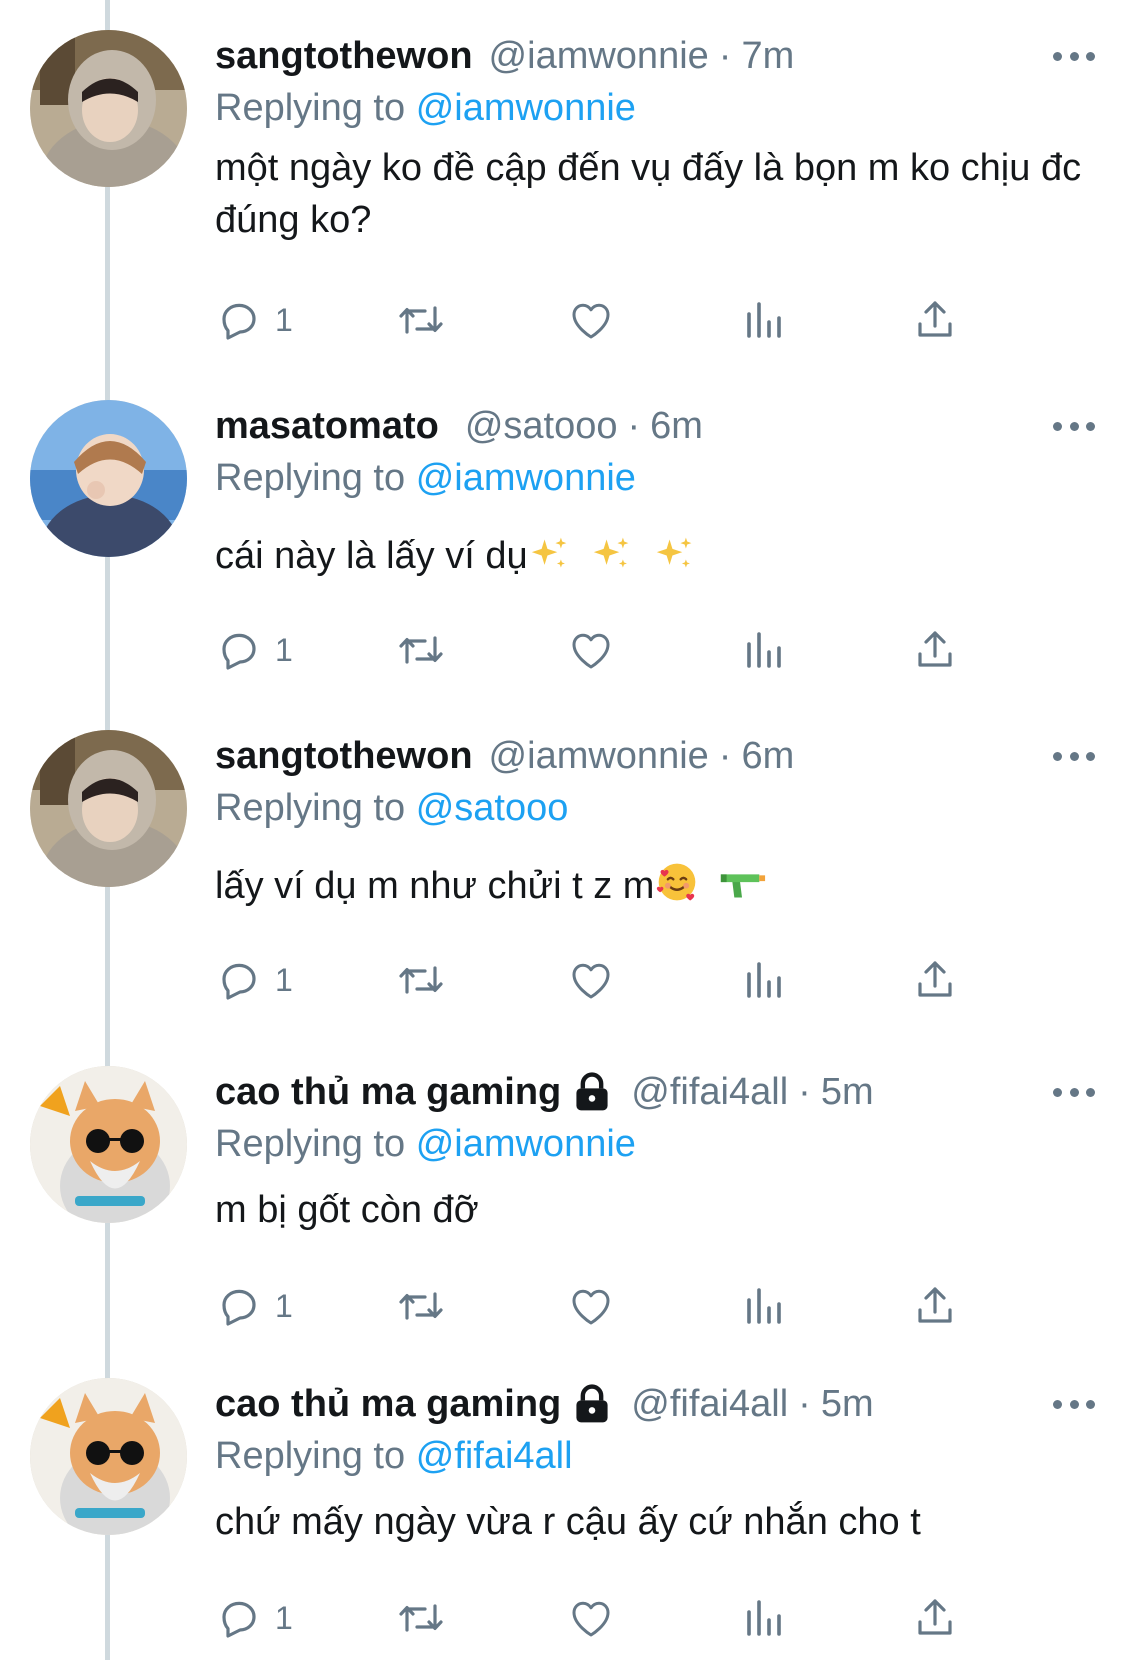 This screenshot has height=1660, width=1125. I want to click on timestamp: 7m, so click(767, 56).